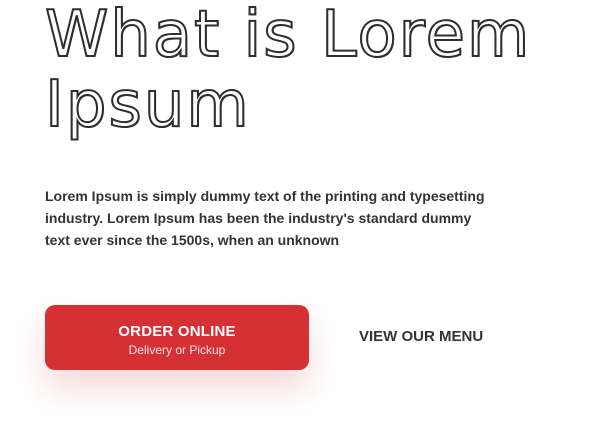  Describe the element at coordinates (177, 350) in the screenshot. I see `order-online-sublabel: Delivery or Pickup` at that location.